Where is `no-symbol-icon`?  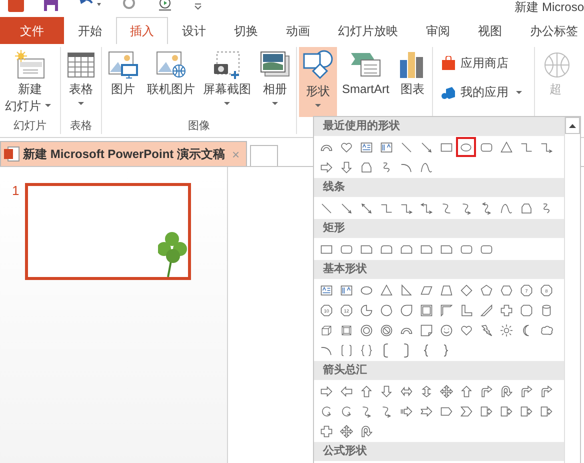 no-symbol-icon is located at coordinates (386, 330).